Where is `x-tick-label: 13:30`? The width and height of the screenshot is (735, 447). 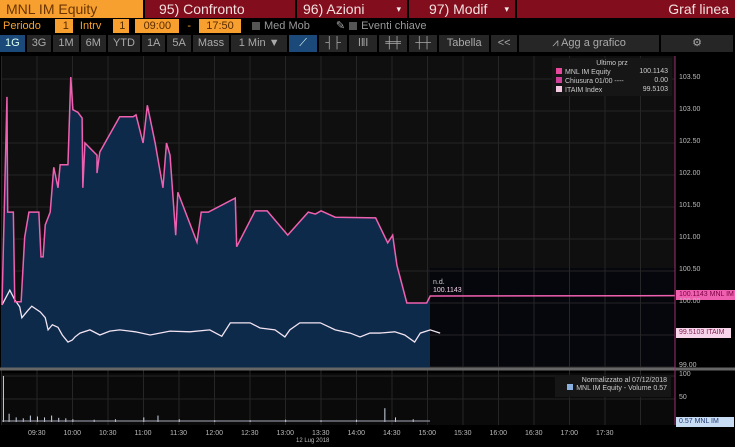
x-tick-label: 13:30 is located at coordinates (321, 433).